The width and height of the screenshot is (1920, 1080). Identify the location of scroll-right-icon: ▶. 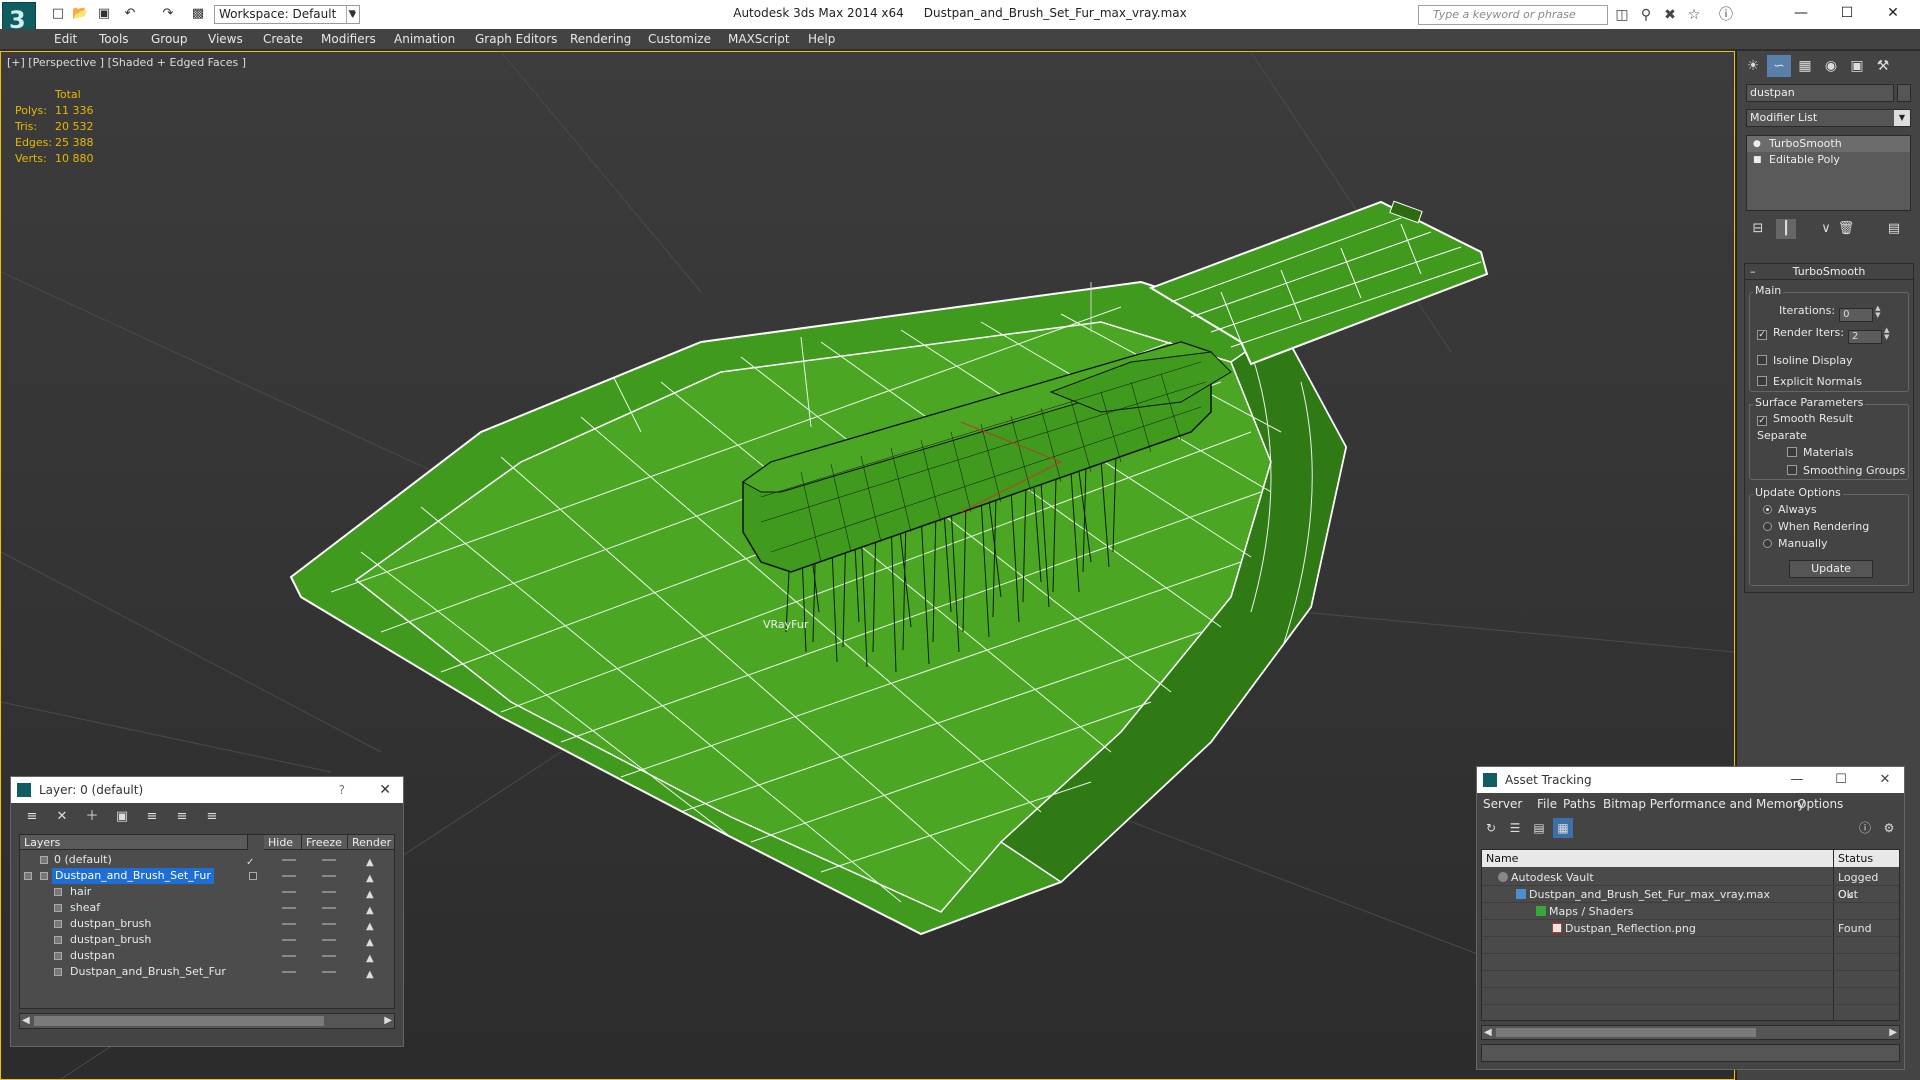
(1893, 1032).